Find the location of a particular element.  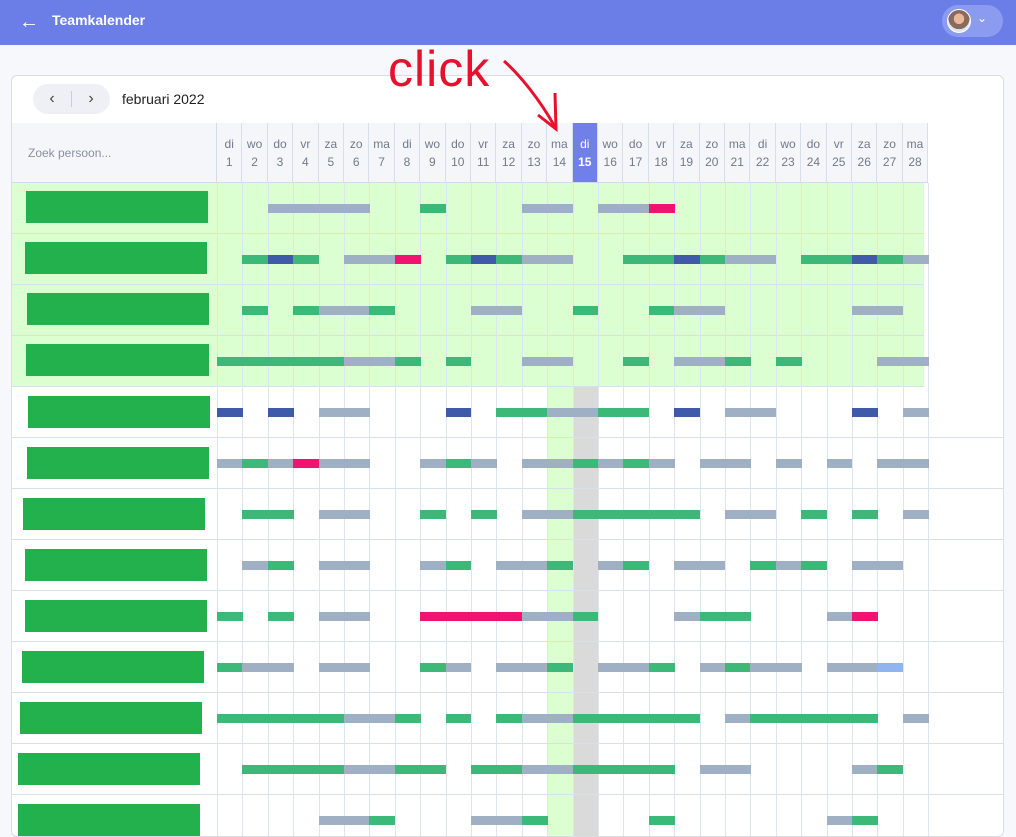

day-header-20: zo 20 is located at coordinates (712, 153).